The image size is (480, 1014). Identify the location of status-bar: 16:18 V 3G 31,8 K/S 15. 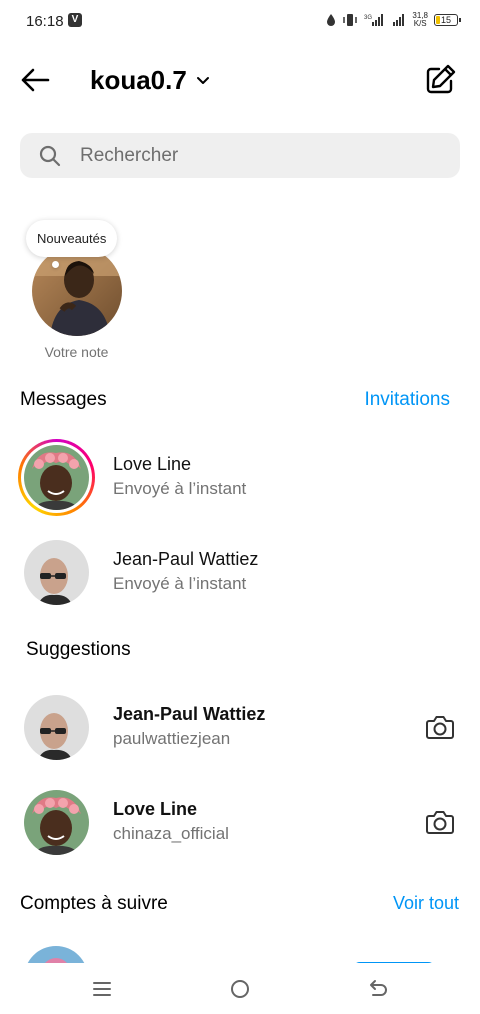
(240, 22).